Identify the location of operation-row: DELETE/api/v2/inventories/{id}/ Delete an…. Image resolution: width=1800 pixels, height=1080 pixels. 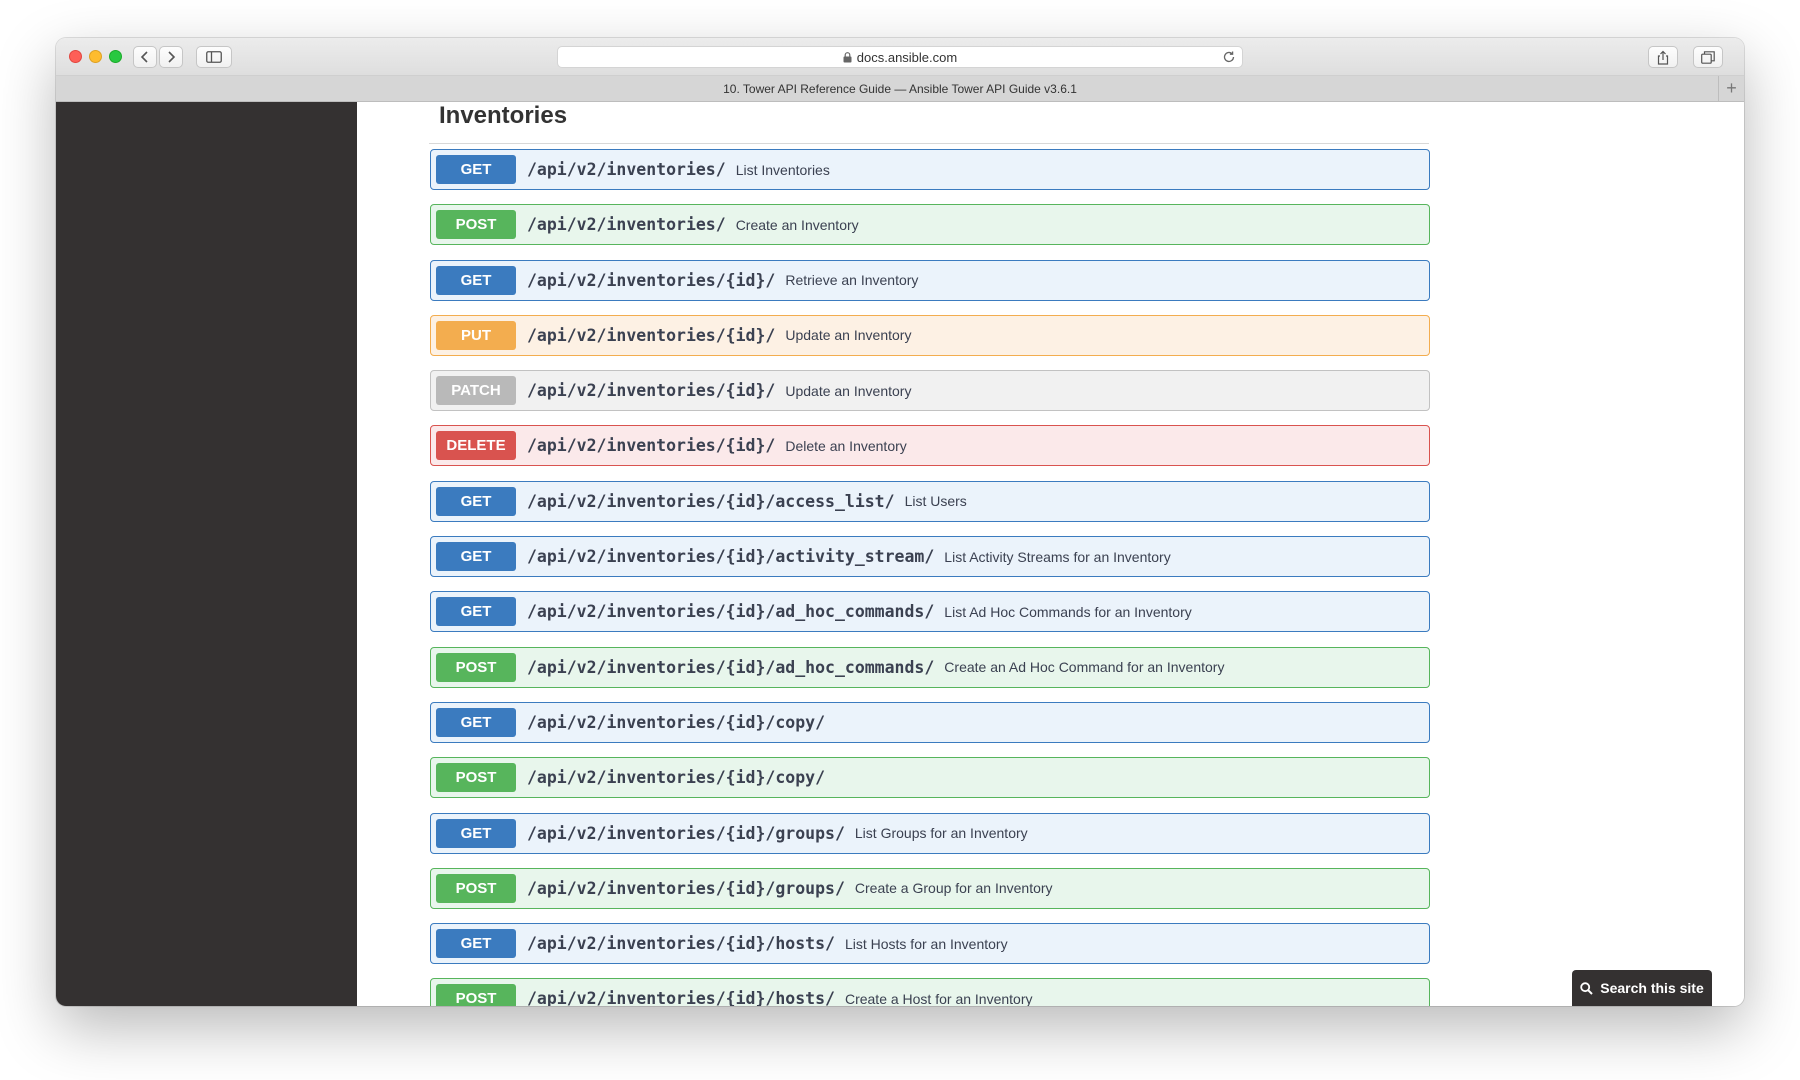
(930, 446).